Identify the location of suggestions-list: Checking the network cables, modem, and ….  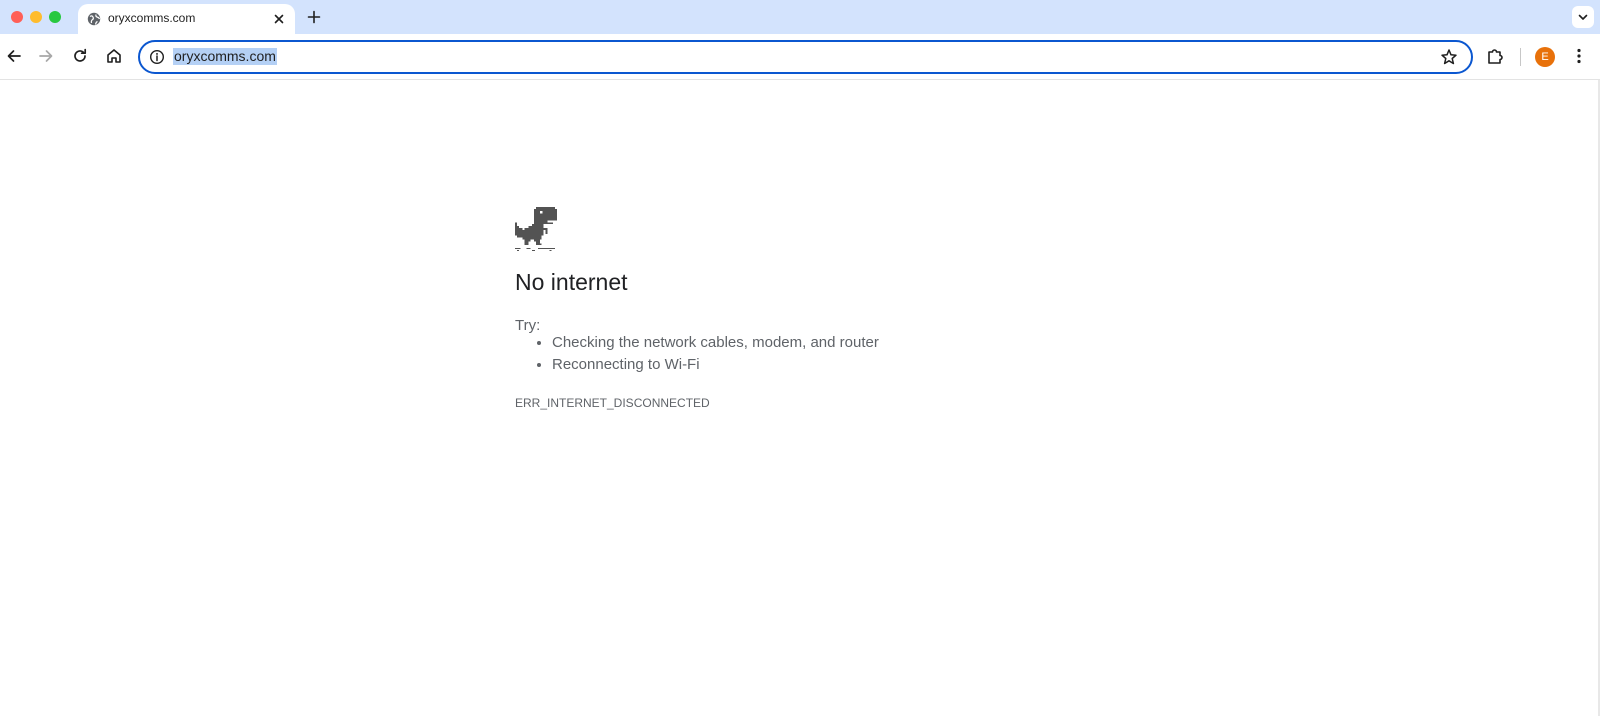
(697, 354).